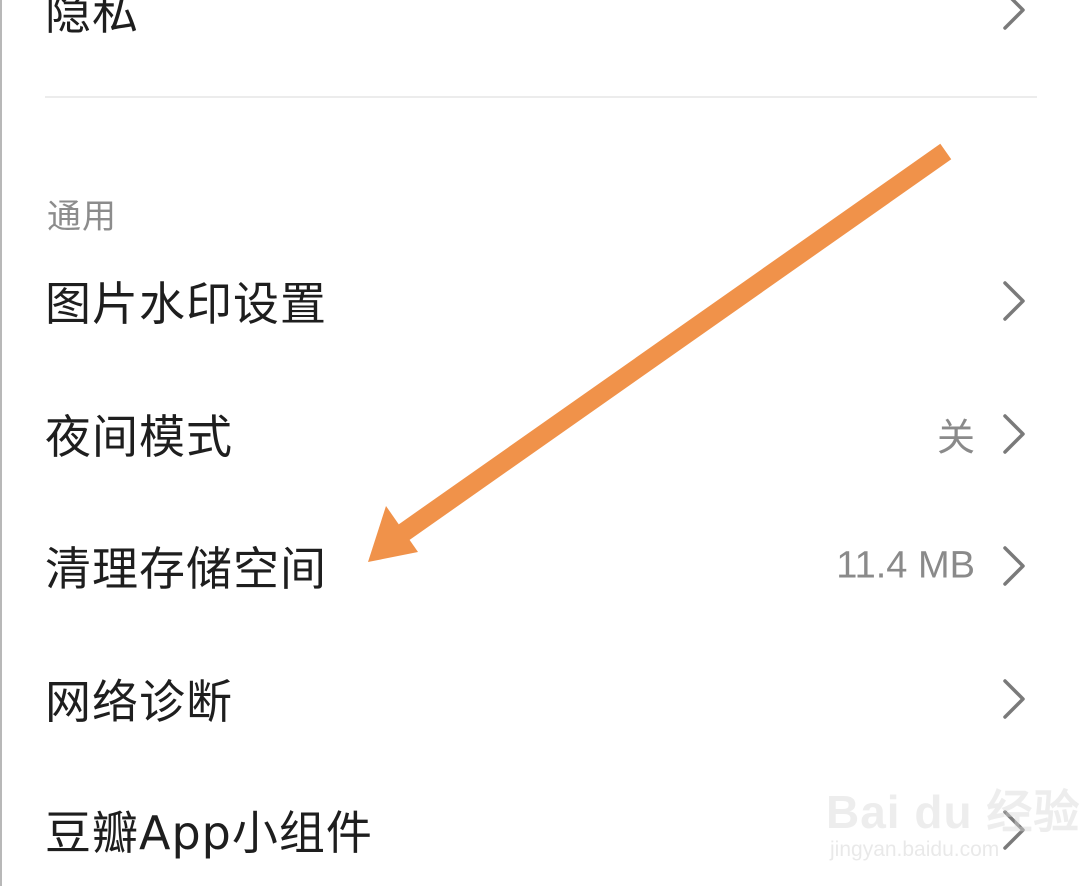  What do you see at coordinates (92, 20) in the screenshot?
I see `settings-row-label: 隐私` at bounding box center [92, 20].